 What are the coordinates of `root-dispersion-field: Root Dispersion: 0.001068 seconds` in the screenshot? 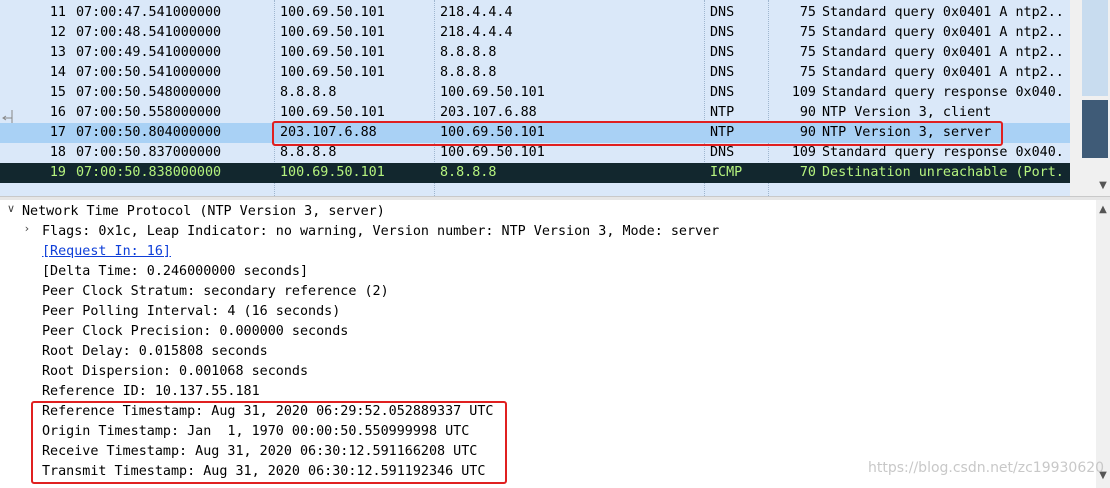 It's located at (175, 372).